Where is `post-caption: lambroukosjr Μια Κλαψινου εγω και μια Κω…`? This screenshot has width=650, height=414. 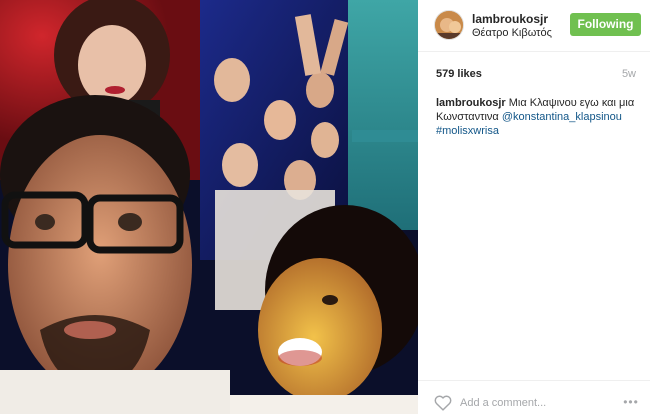 post-caption: lambroukosjr Μια Κλαψινου εγω και μια Κω… is located at coordinates (540, 117).